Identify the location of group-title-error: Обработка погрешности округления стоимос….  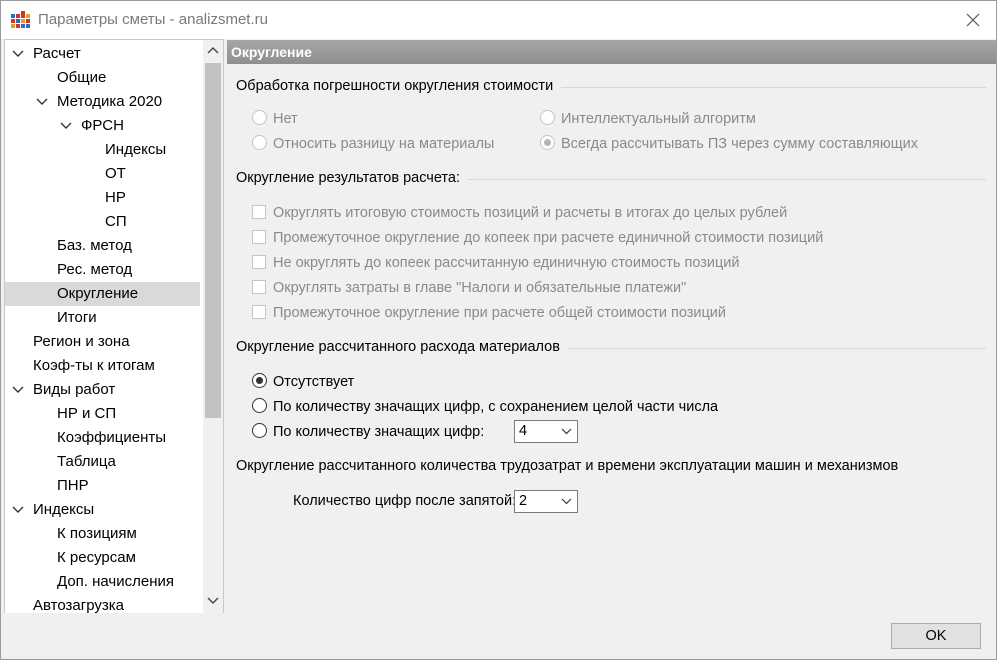
(399, 86).